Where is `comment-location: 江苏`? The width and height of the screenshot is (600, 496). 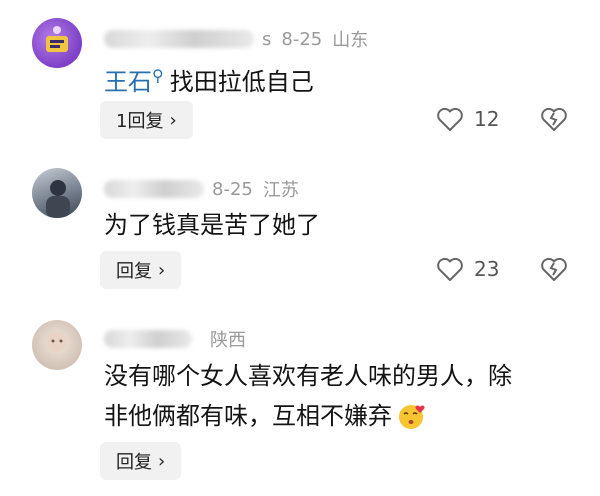
comment-location: 江苏 is located at coordinates (280, 190).